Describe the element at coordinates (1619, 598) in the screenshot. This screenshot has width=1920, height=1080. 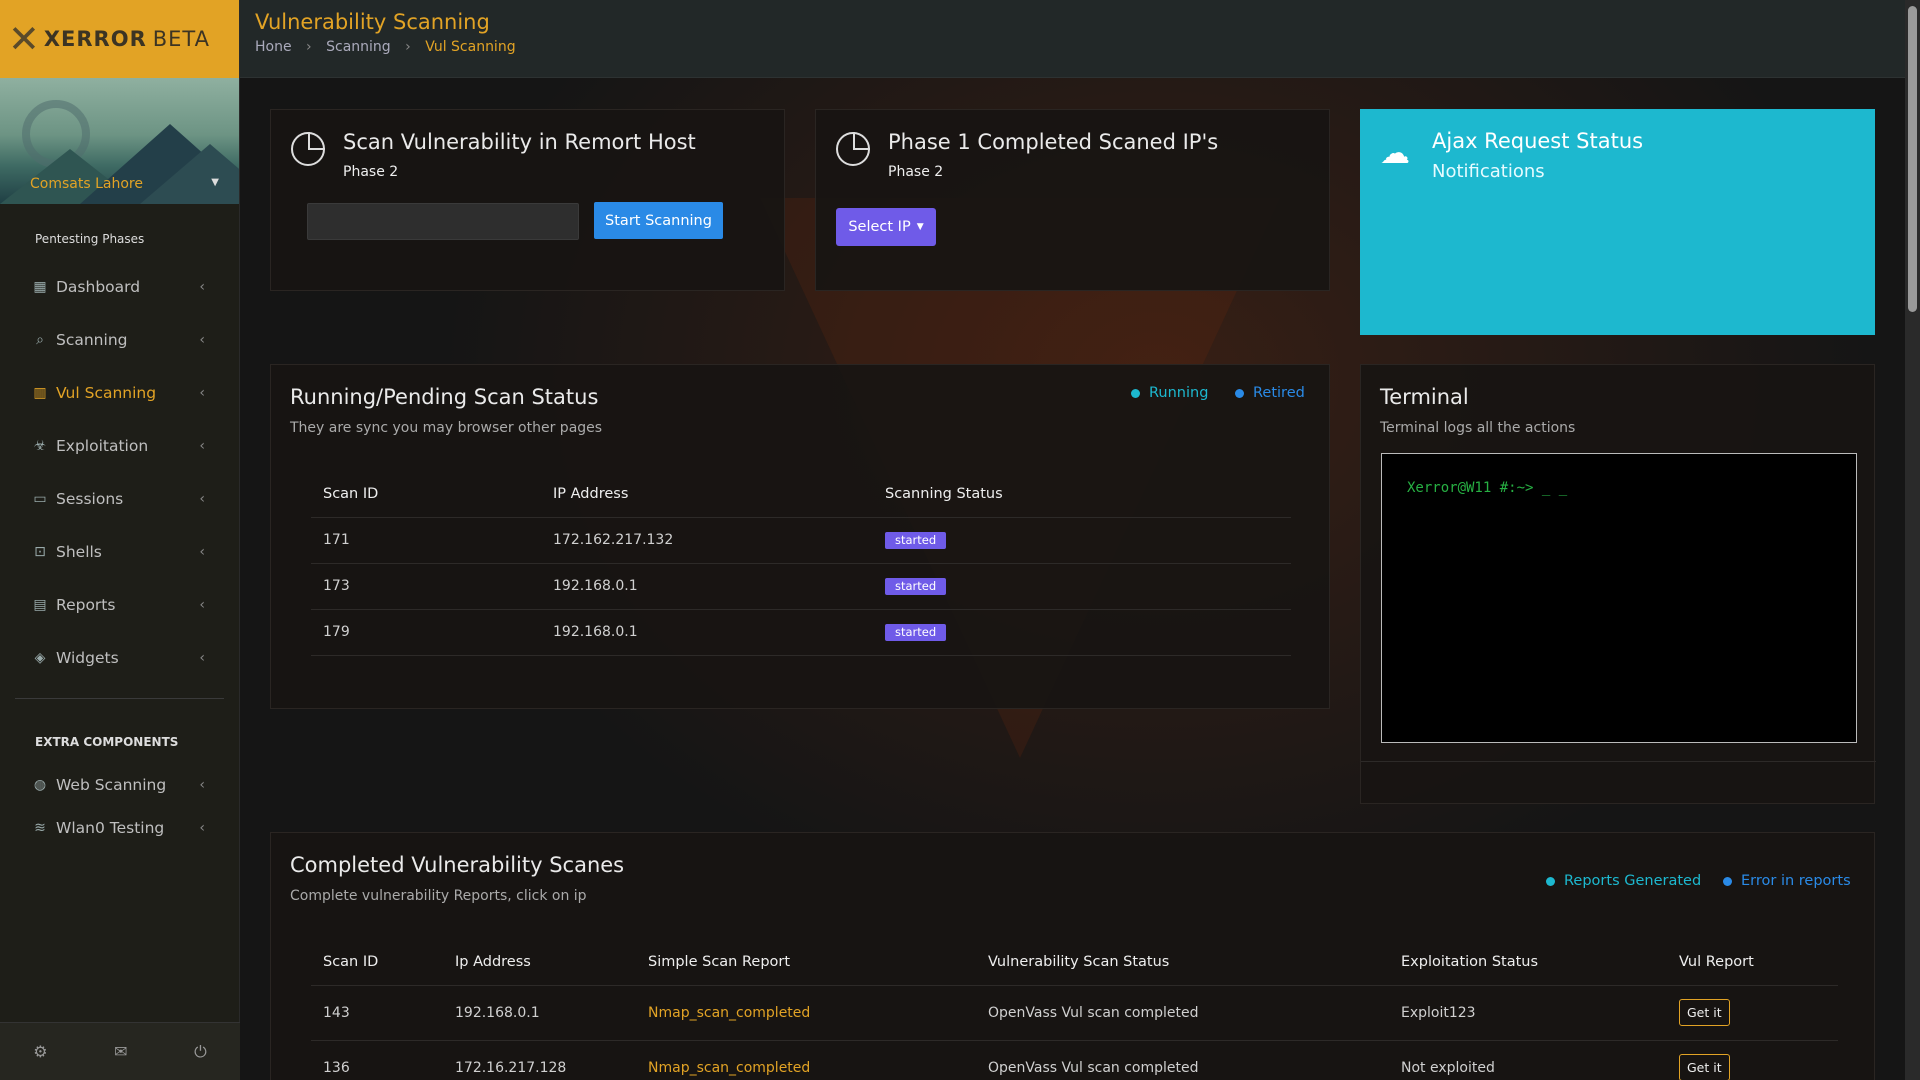
I see `terminal-output: Xerror@W11 #:~> _ _` at that location.